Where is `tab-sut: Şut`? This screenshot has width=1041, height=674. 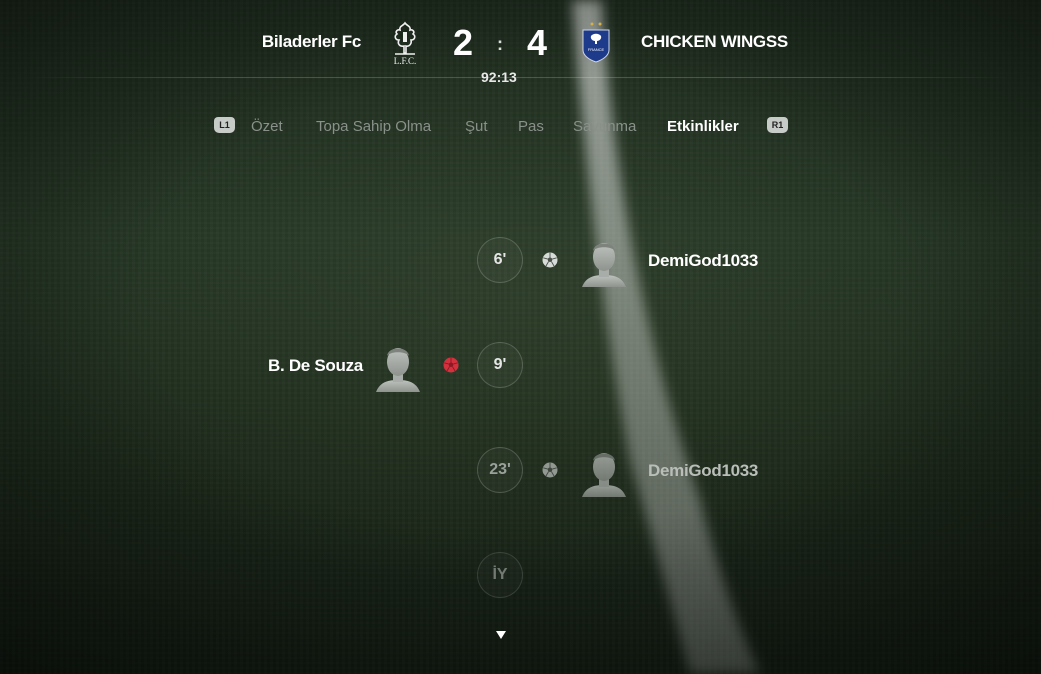 tab-sut: Şut is located at coordinates (476, 126).